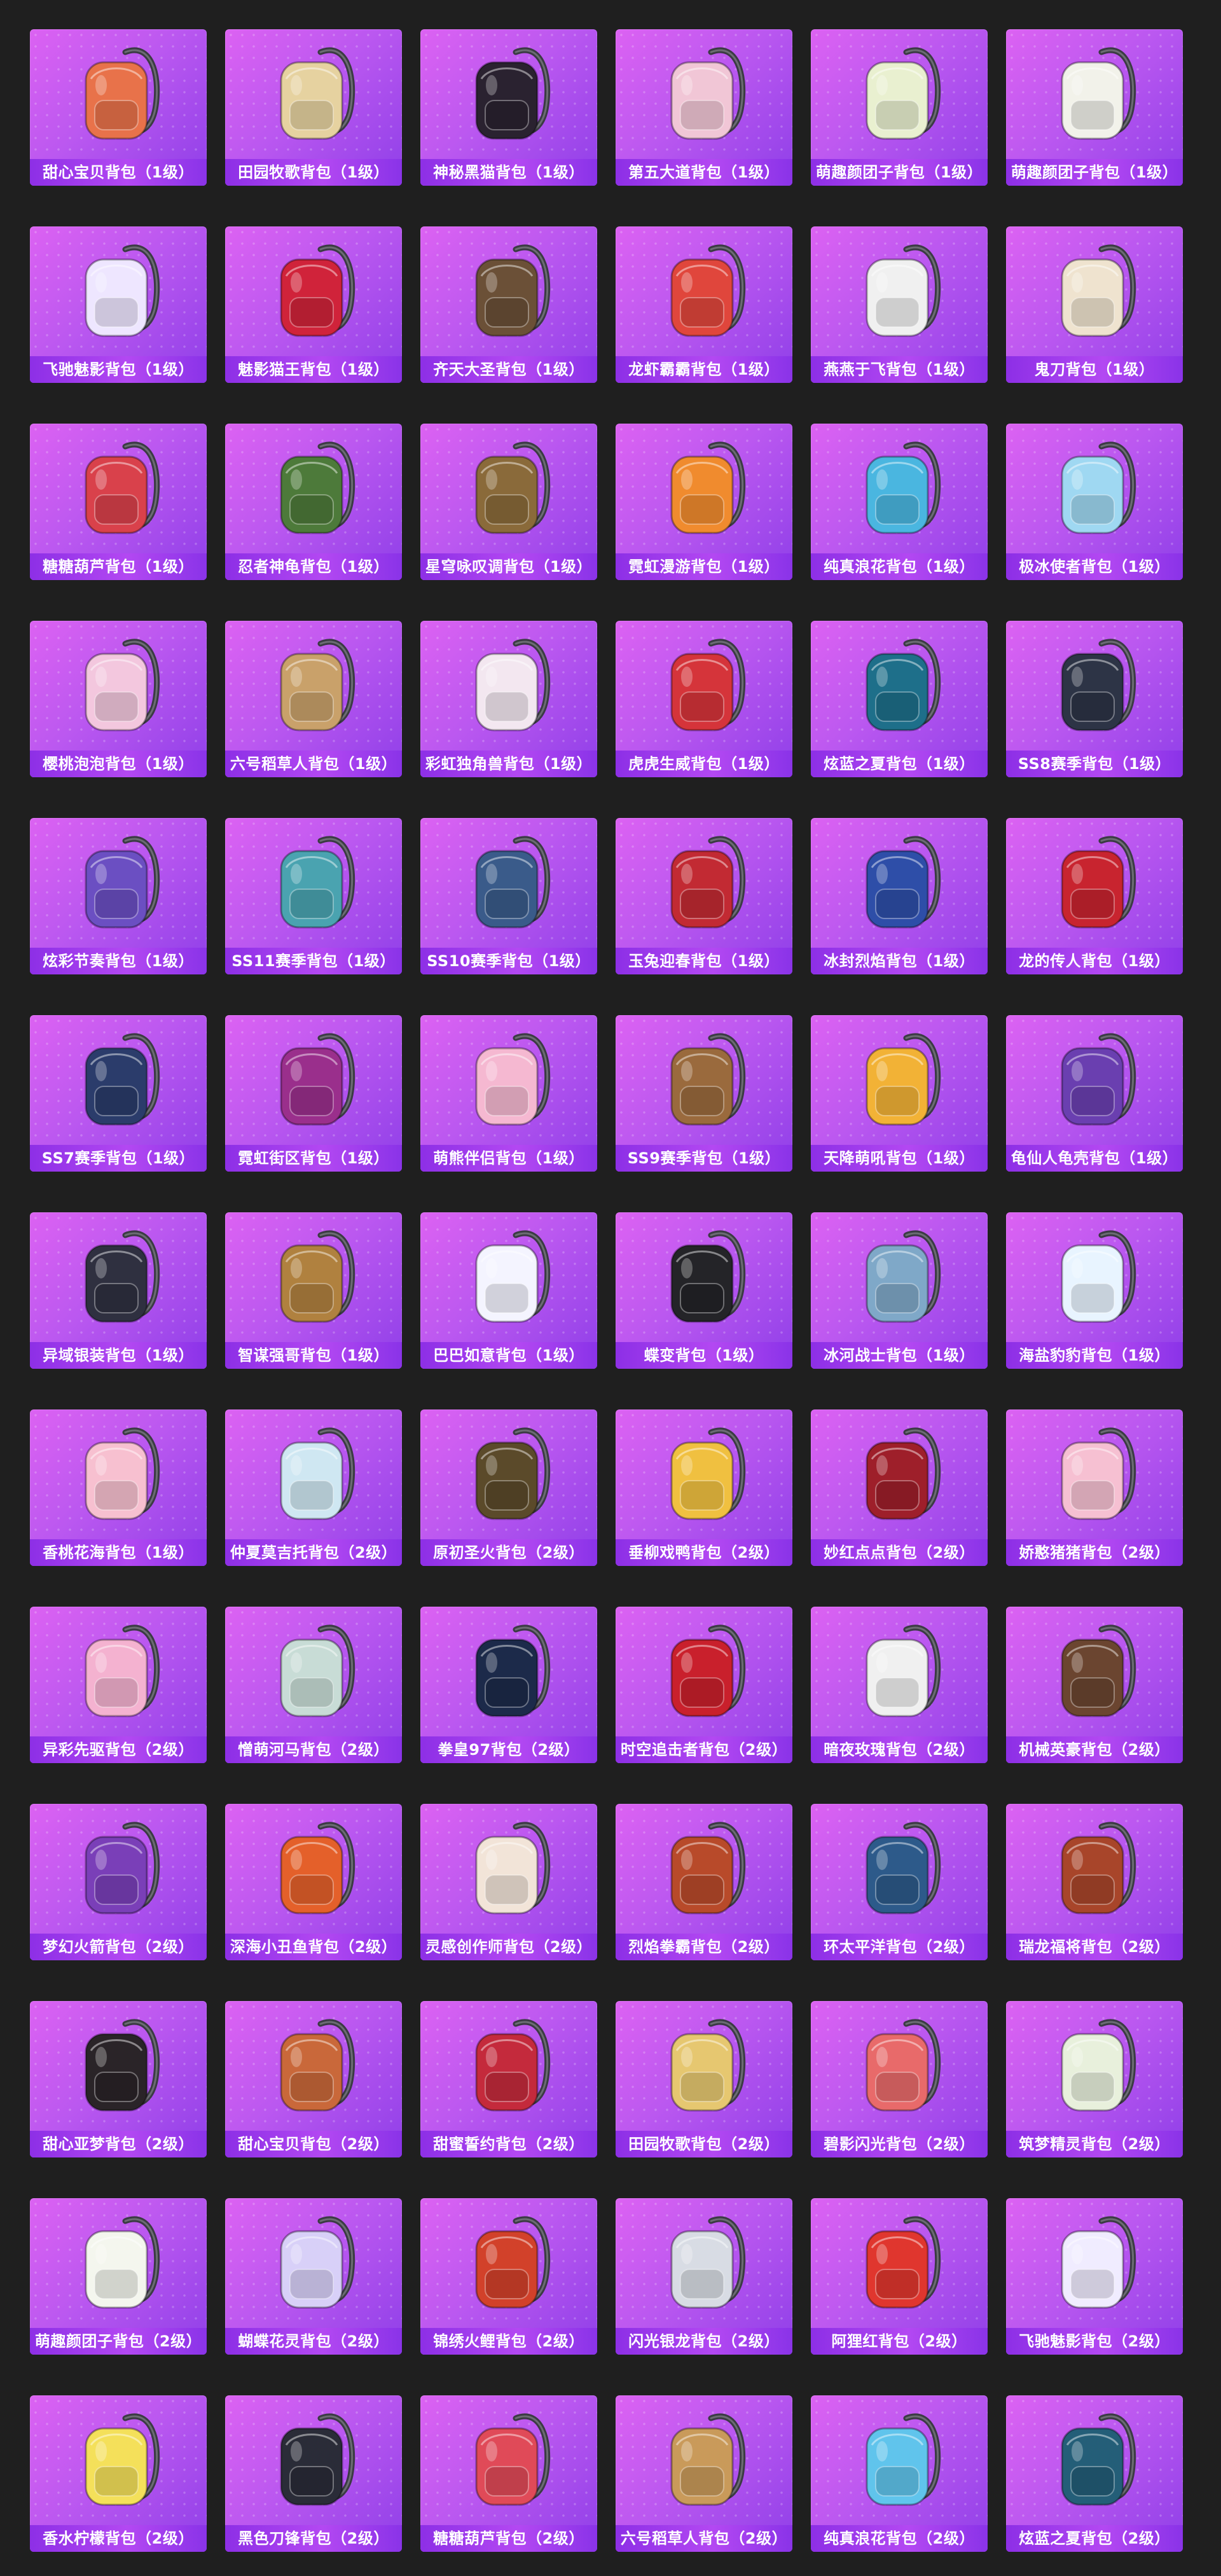  What do you see at coordinates (1094, 1487) in the screenshot?
I see `backpack-card: 娇憨猪猪背包（2级）` at bounding box center [1094, 1487].